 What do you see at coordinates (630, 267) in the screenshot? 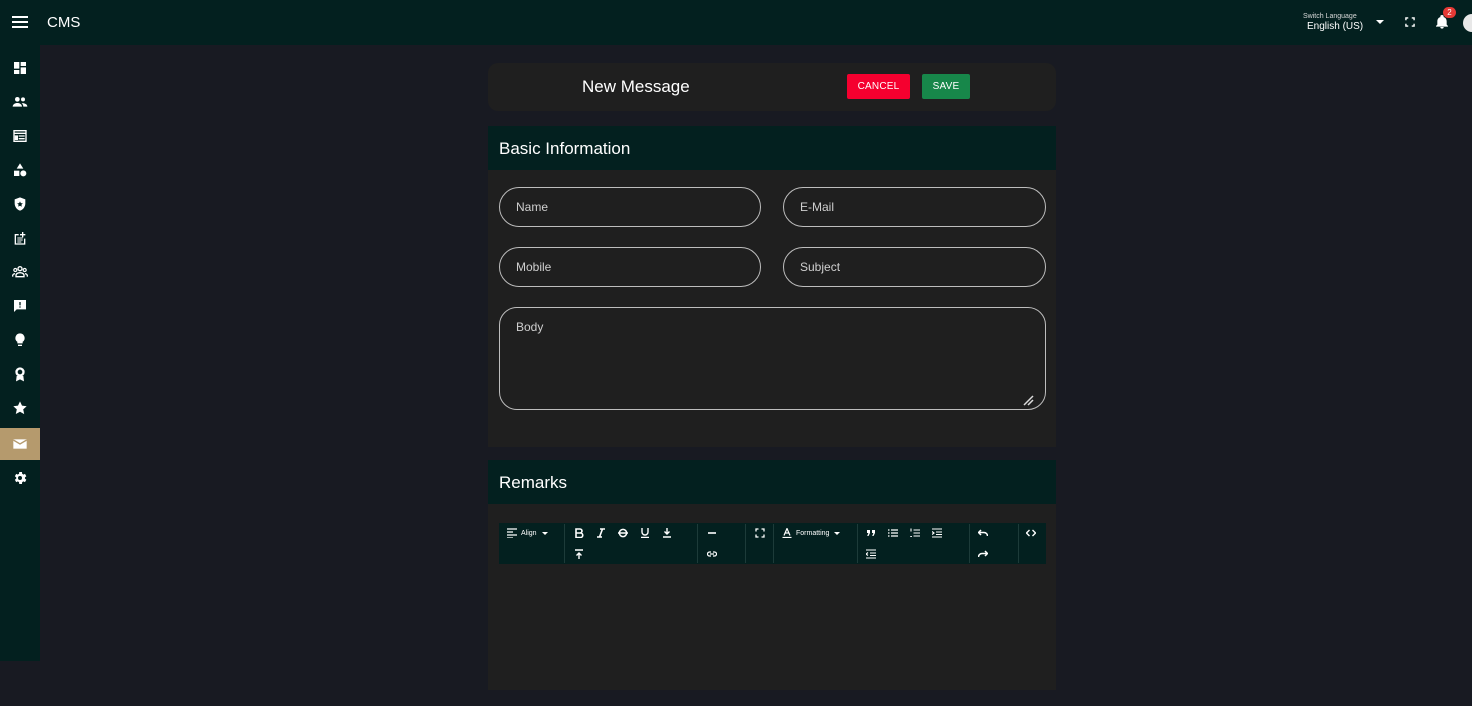
I see `mobile-field` at bounding box center [630, 267].